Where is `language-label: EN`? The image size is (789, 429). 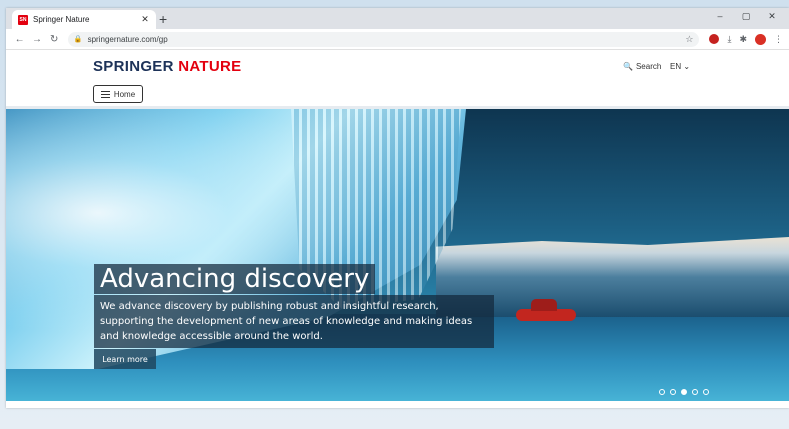
language-label: EN is located at coordinates (676, 66).